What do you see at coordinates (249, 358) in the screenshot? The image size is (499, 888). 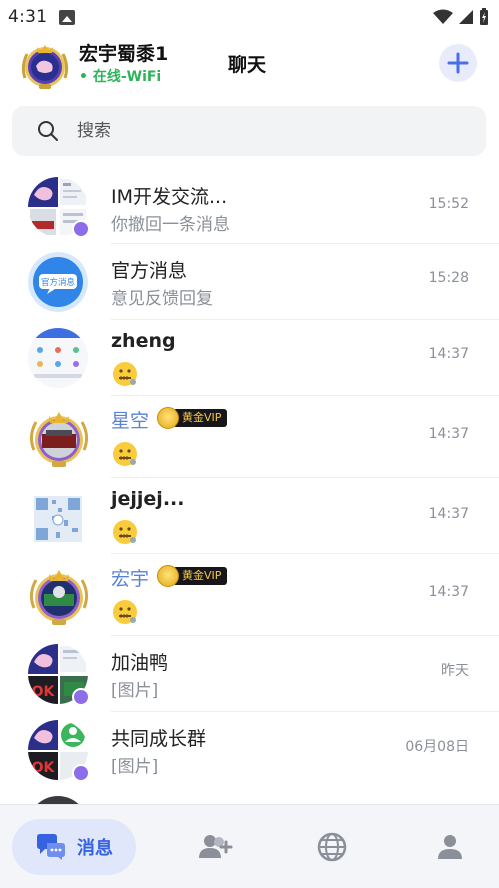 I see `conversation-row: zheng 14:37` at bounding box center [249, 358].